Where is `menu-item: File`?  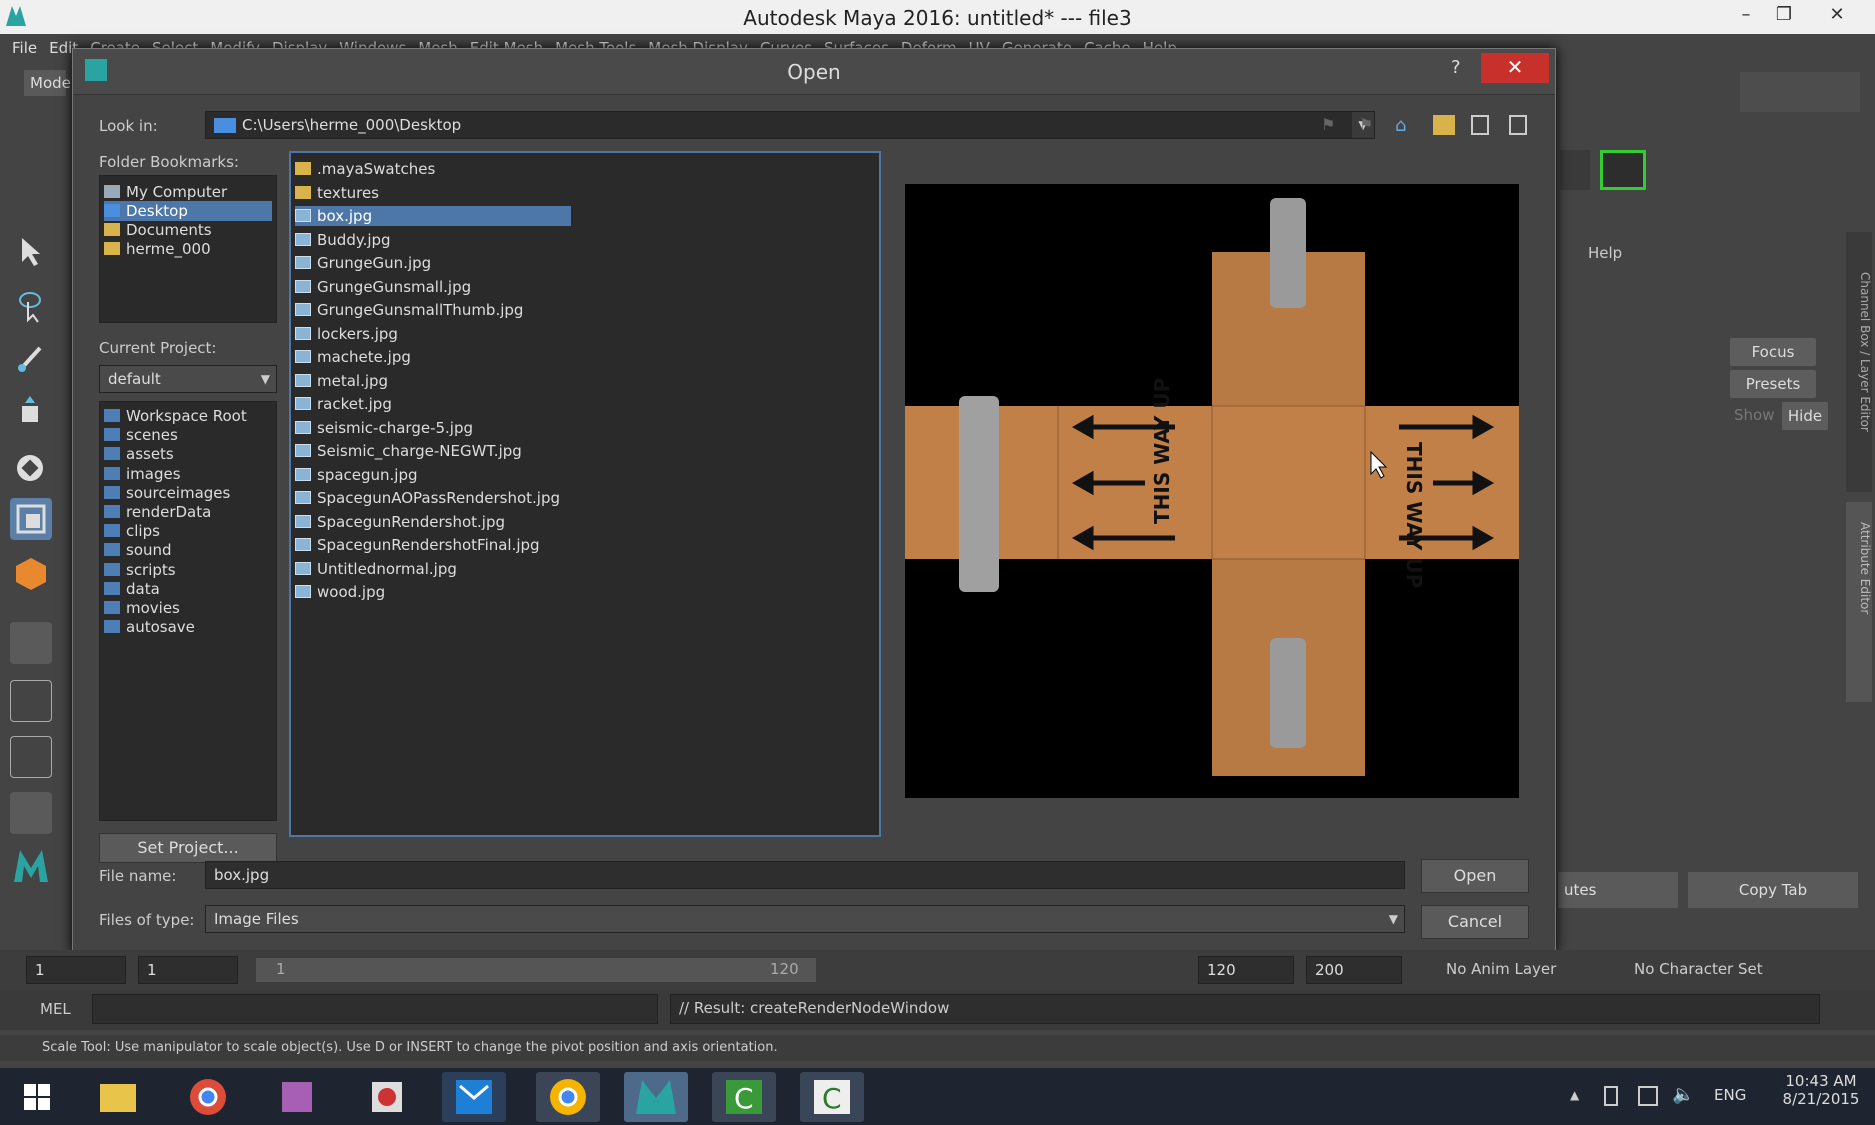 menu-item: File is located at coordinates (24, 48).